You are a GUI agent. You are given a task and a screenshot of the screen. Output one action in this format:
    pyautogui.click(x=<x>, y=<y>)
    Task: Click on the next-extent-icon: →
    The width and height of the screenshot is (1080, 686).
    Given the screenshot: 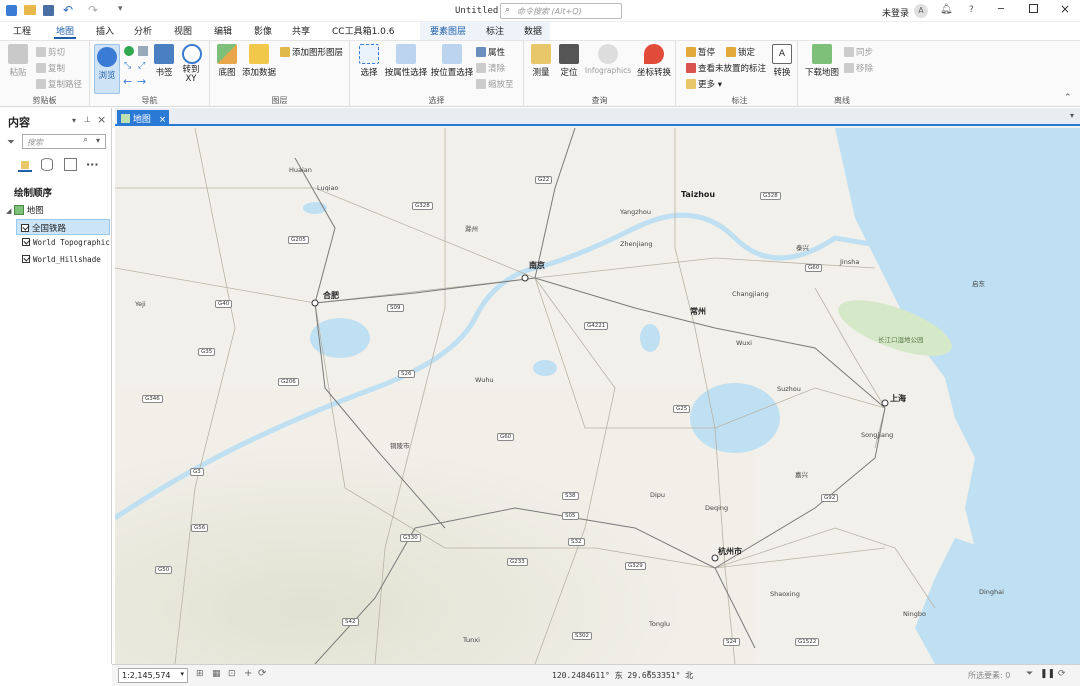 What is the action you would take?
    pyautogui.click(x=141, y=81)
    